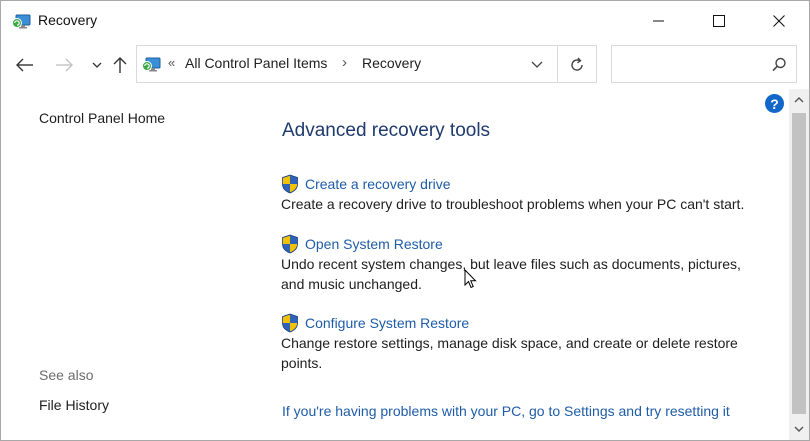 This screenshot has width=810, height=441. What do you see at coordinates (557, 64) in the screenshot?
I see `address-divider` at bounding box center [557, 64].